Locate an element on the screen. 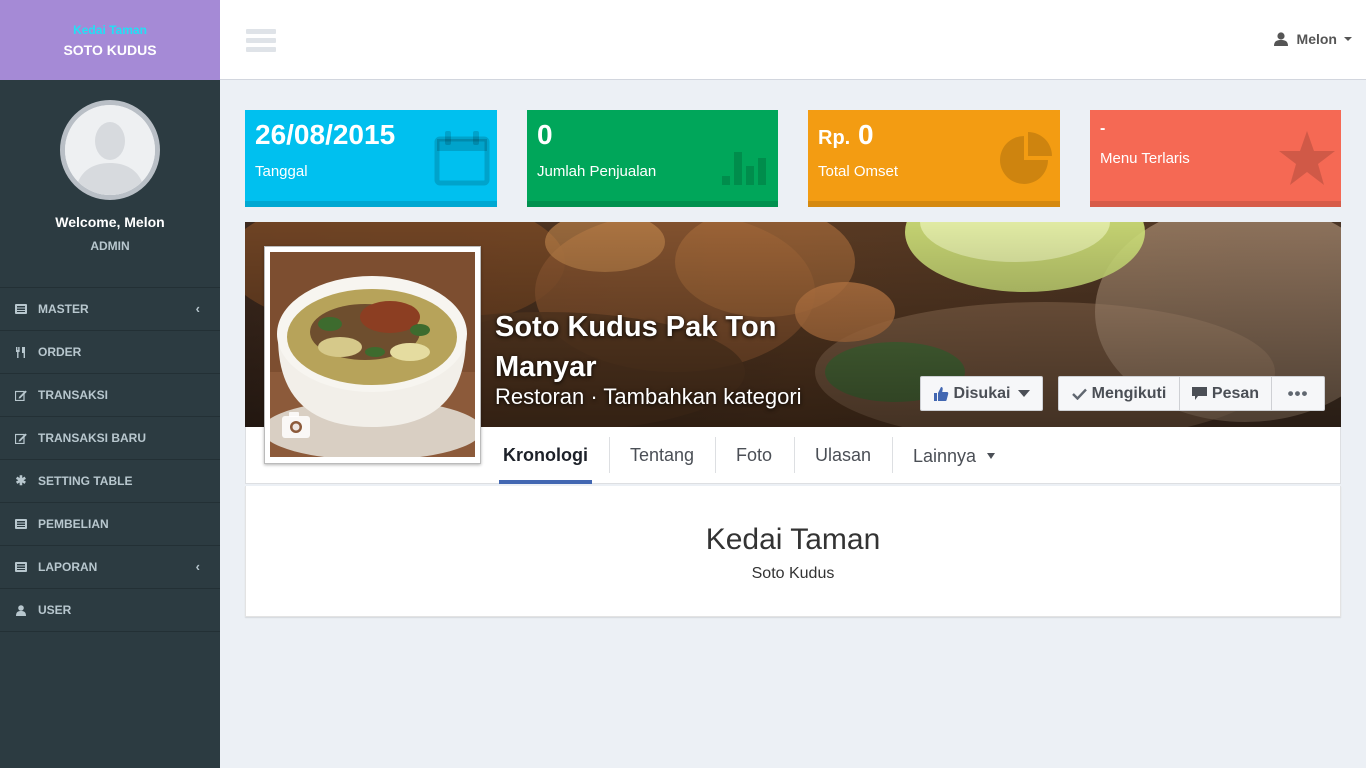 Image resolution: width=1366 pixels, height=768 pixels. info-box-menu-terlaris: - Menu Terlaris is located at coordinates (1215, 158).